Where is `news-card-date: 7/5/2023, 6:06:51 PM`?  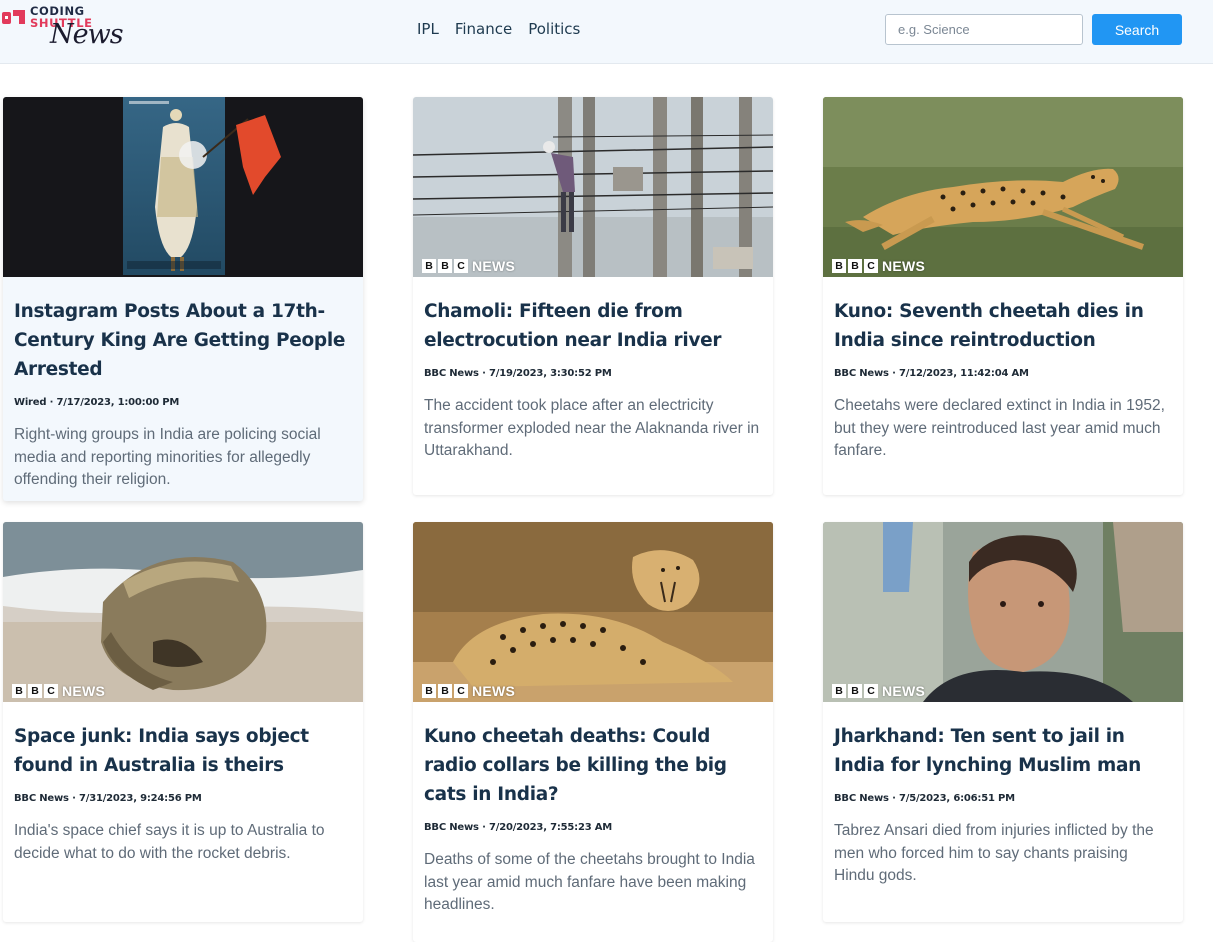
news-card-date: 7/5/2023, 6:06:51 PM is located at coordinates (956, 798).